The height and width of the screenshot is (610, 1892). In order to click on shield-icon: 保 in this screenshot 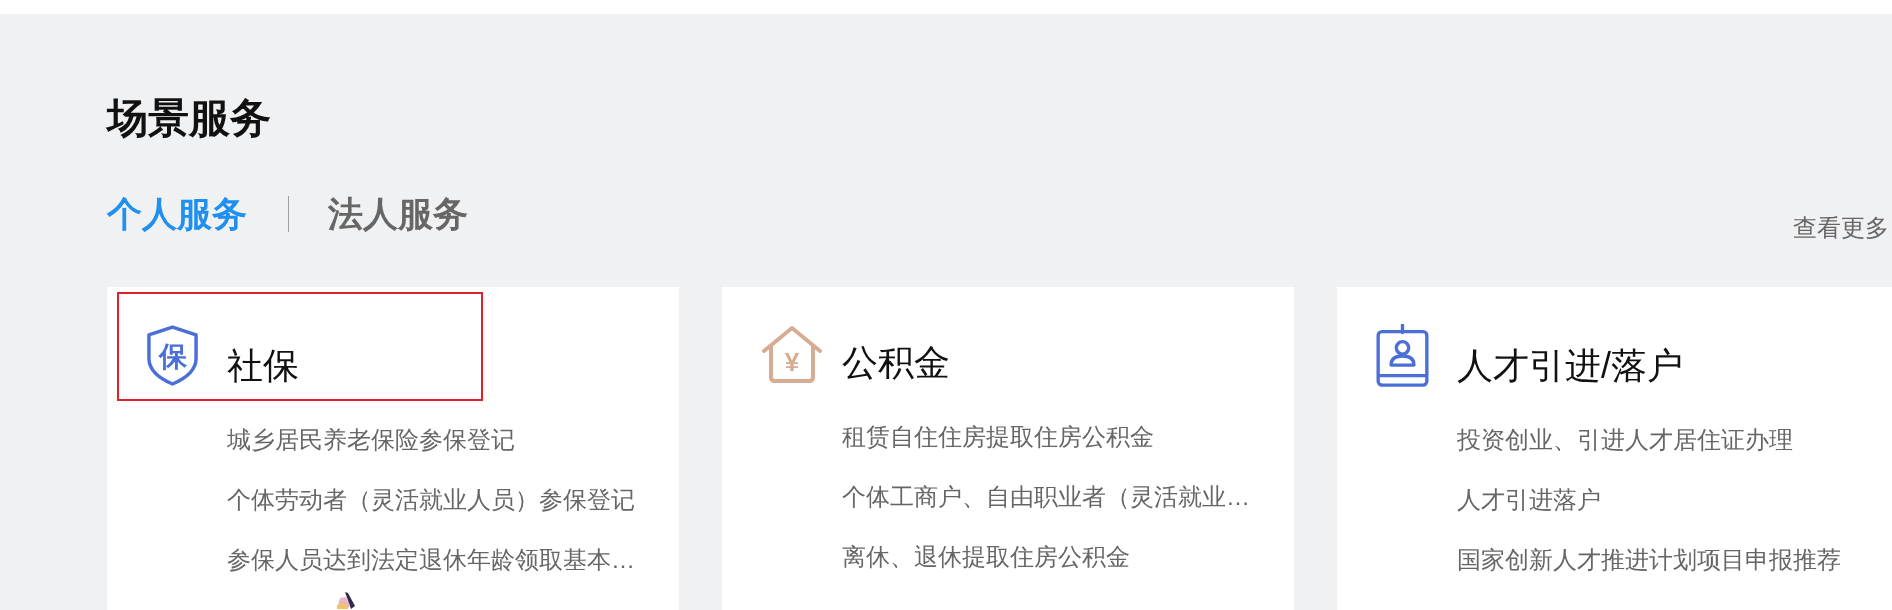, I will do `click(172, 355)`.